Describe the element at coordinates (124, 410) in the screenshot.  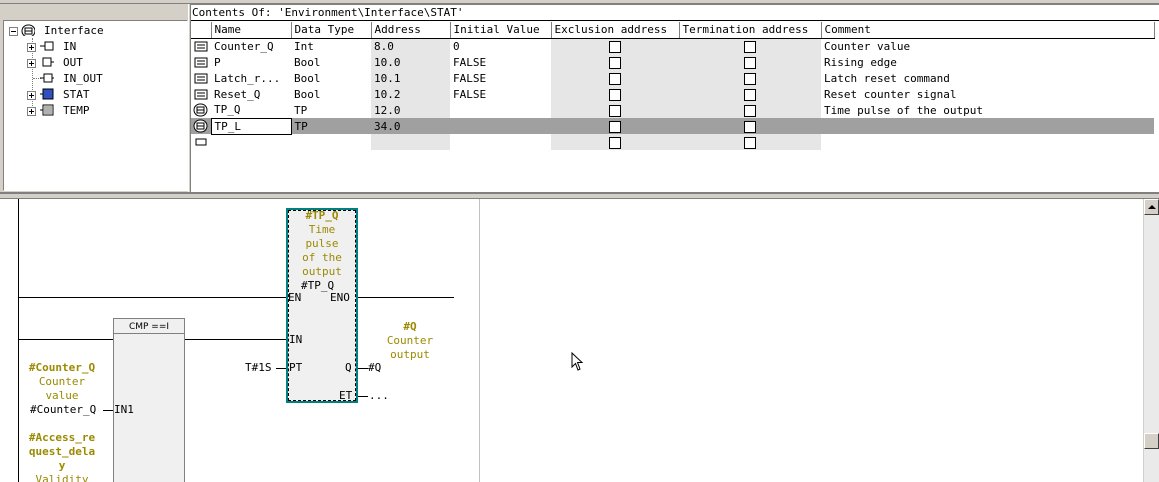
I see `pin-in1: IN1` at that location.